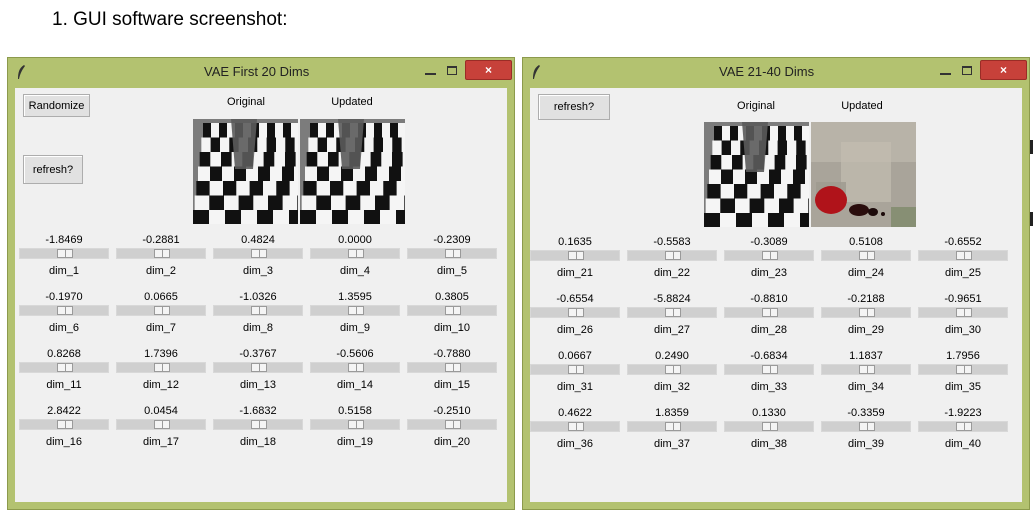  What do you see at coordinates (866, 387) in the screenshot?
I see `dim-name-label: dim_34` at bounding box center [866, 387].